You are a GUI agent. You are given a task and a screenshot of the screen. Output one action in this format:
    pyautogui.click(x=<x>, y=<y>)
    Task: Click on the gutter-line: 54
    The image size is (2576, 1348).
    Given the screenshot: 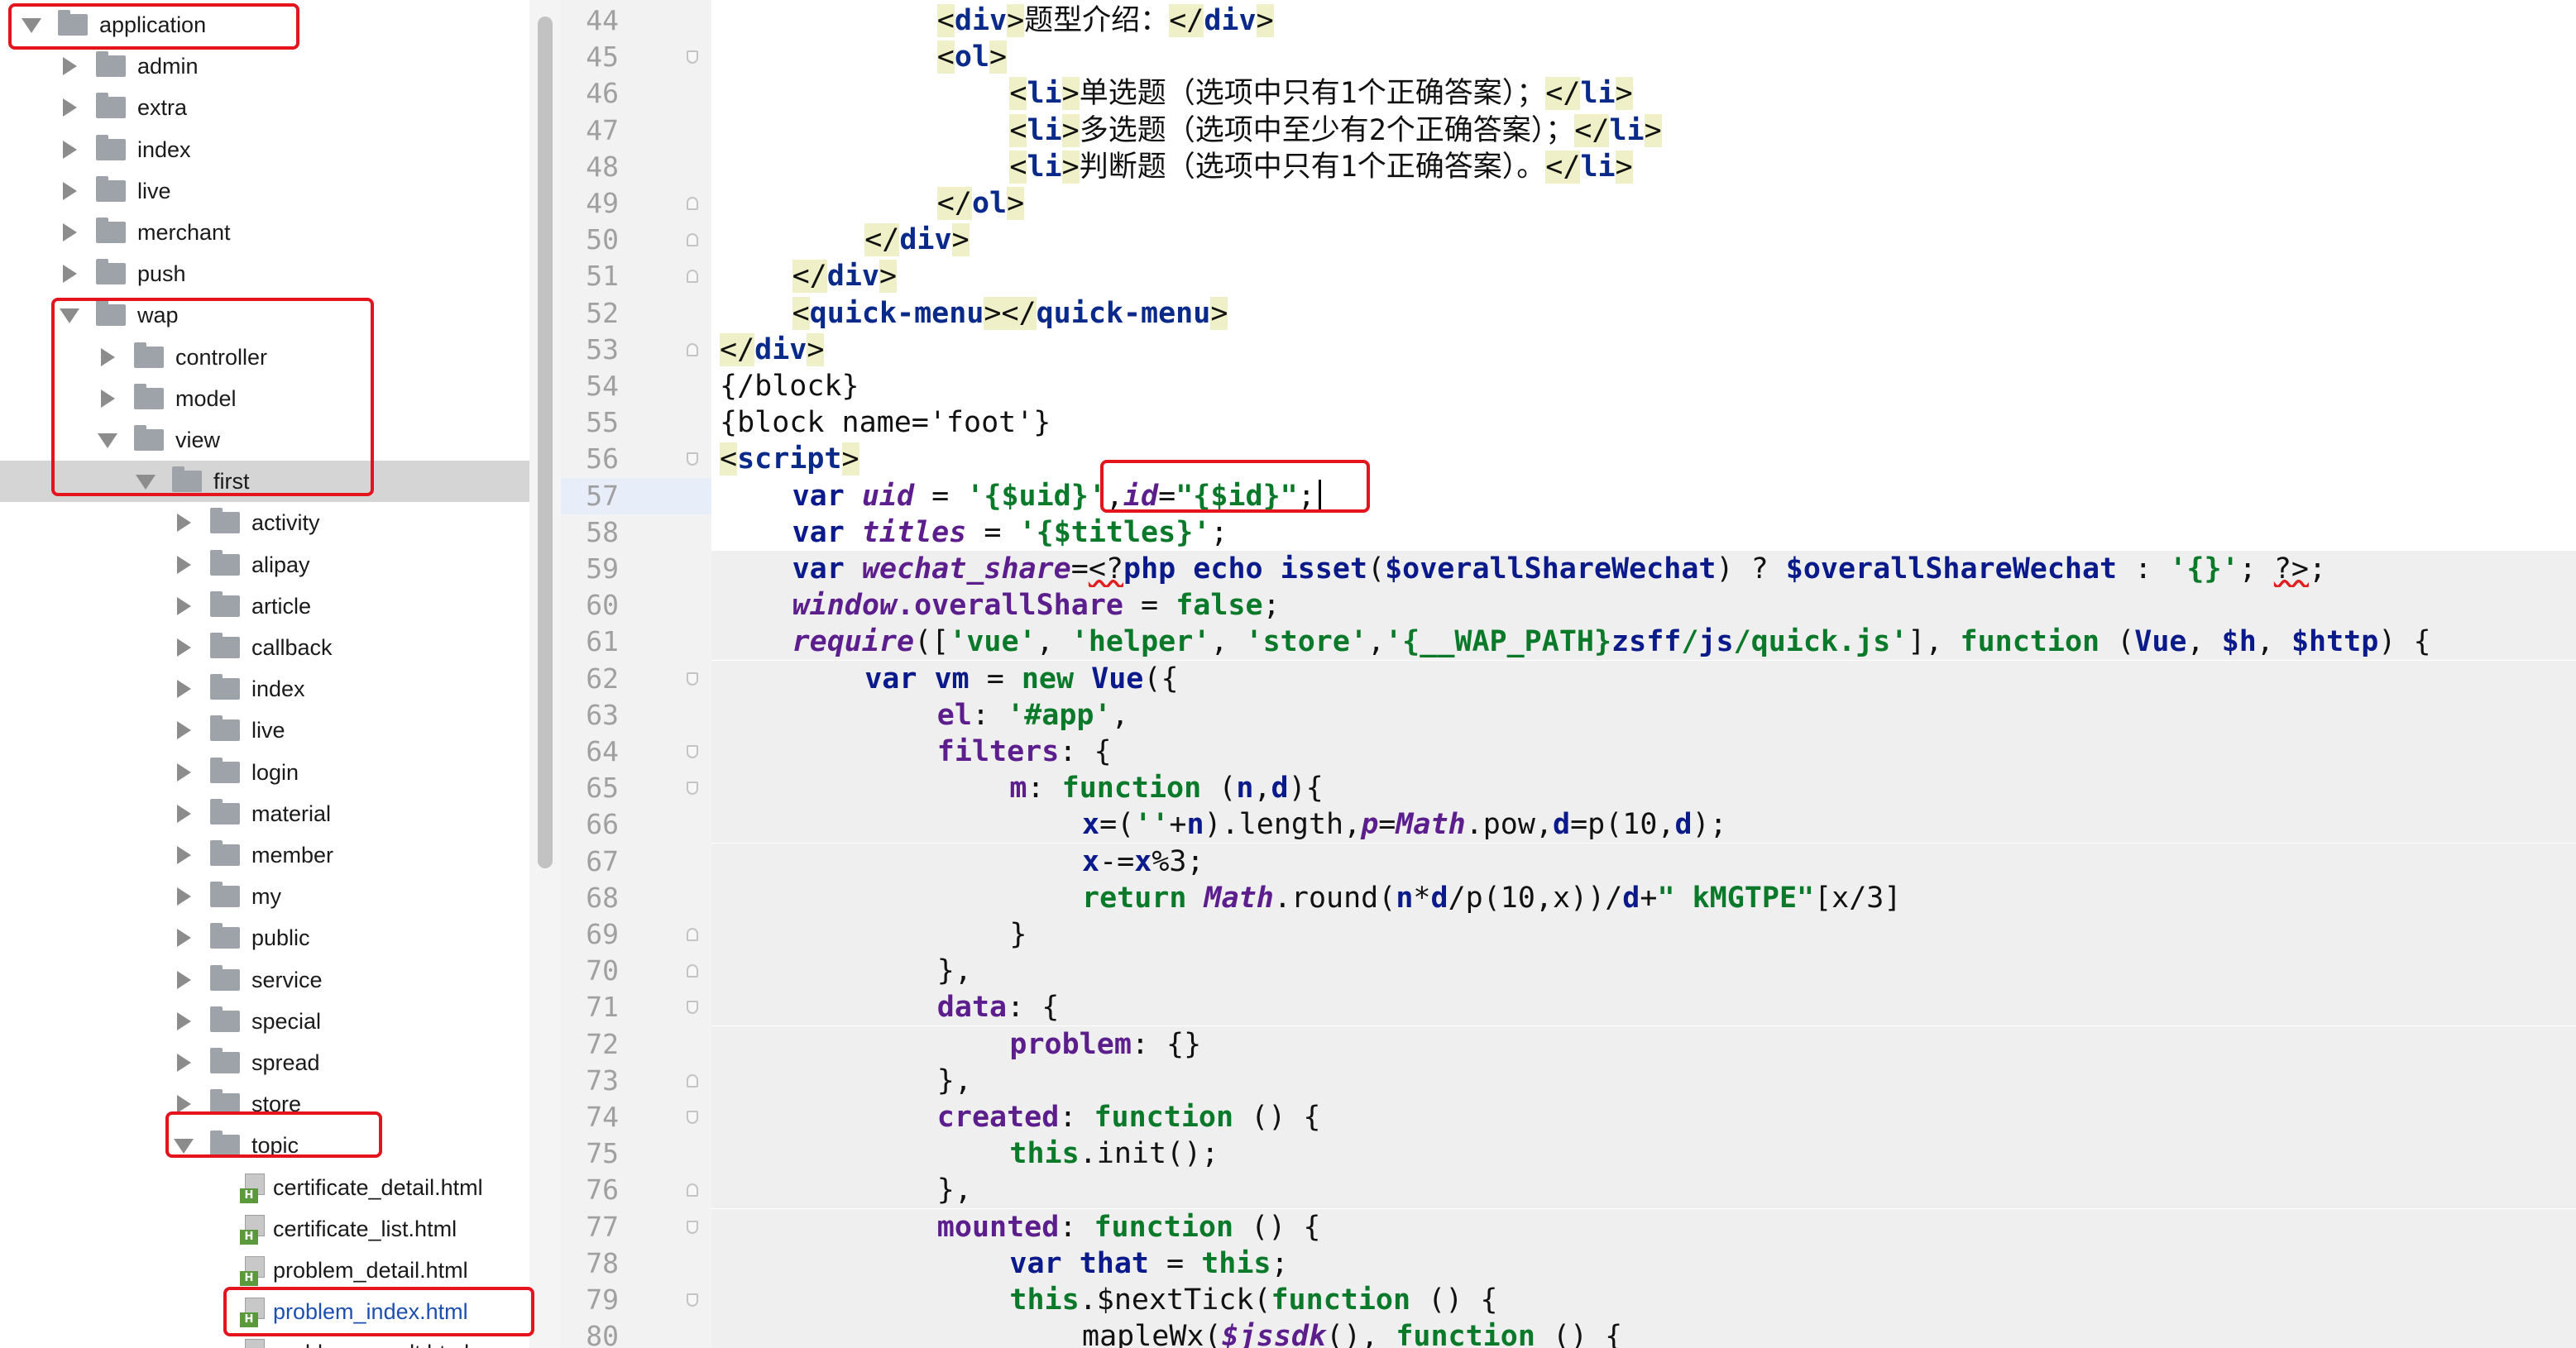 What is the action you would take?
    pyautogui.click(x=636, y=386)
    